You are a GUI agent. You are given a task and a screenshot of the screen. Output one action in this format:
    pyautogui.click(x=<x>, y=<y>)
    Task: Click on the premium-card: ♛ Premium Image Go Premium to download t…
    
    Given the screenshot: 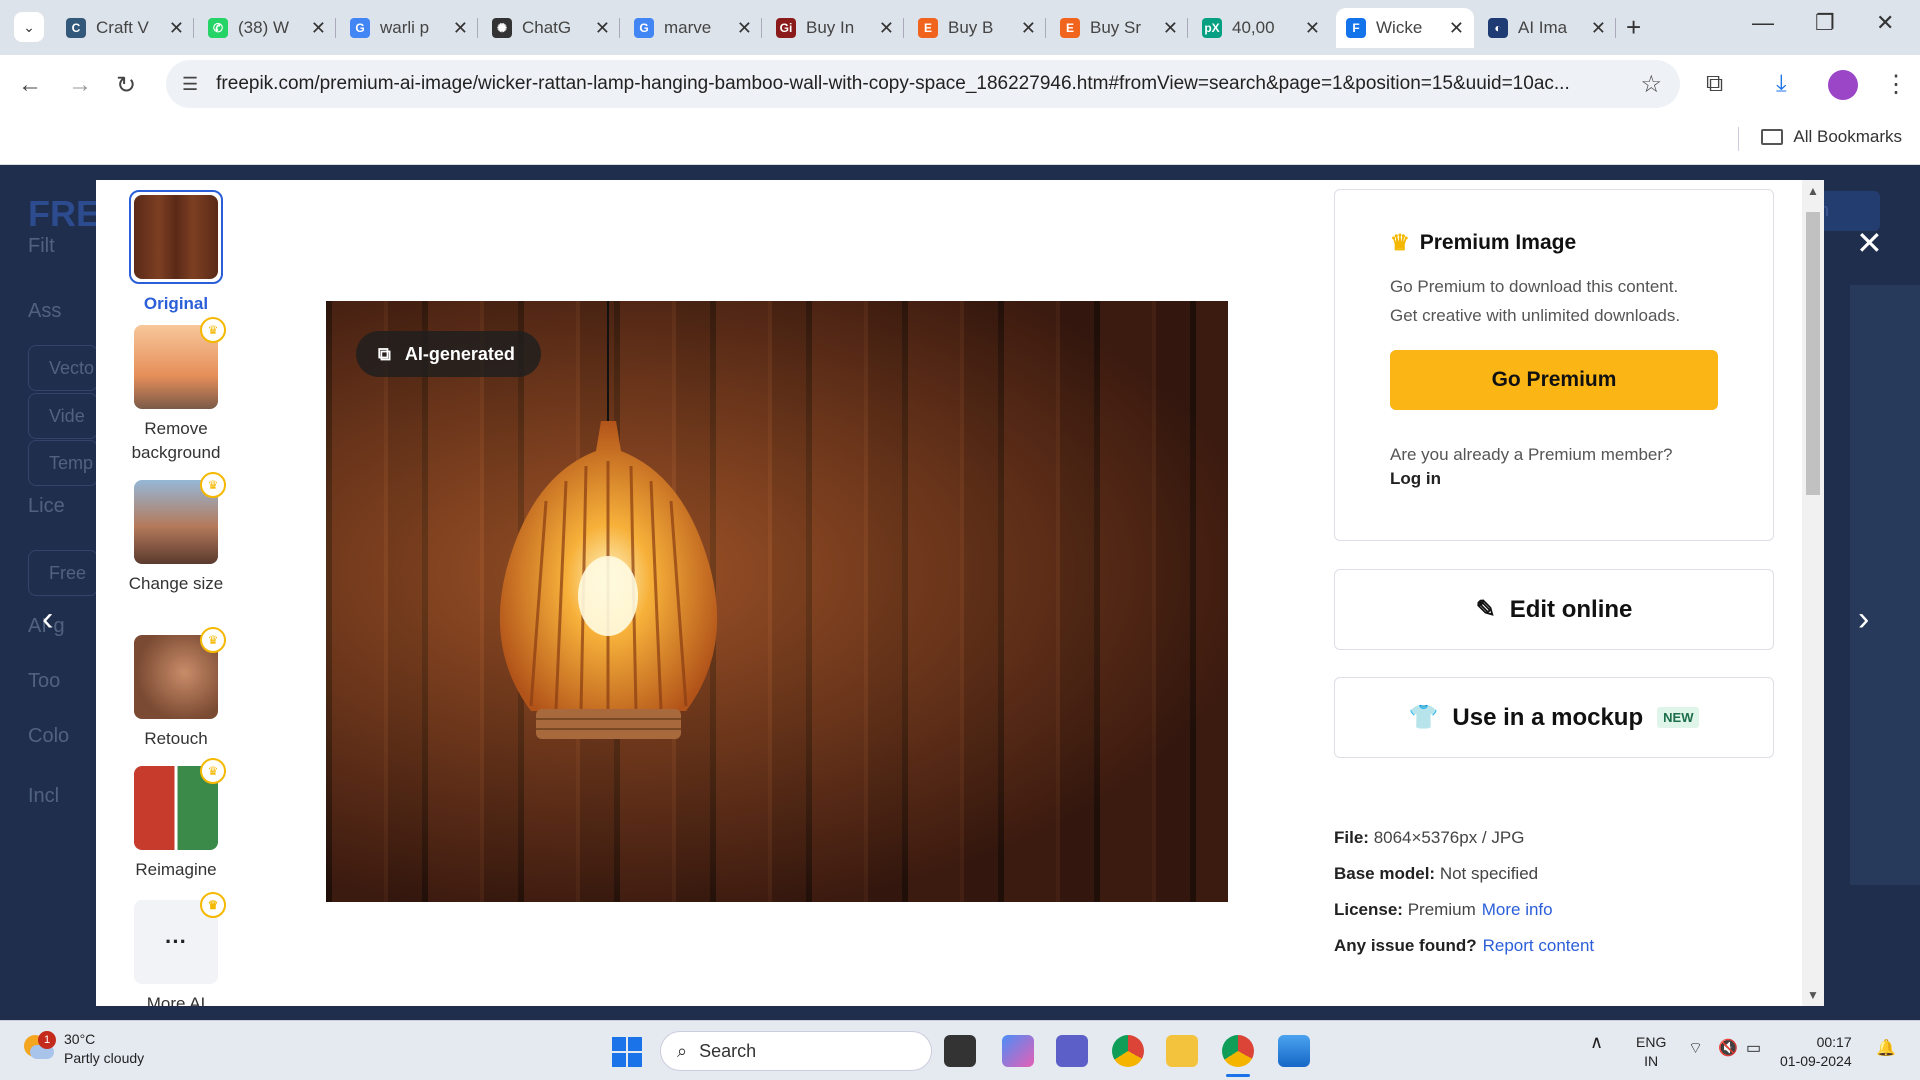 What is the action you would take?
    pyautogui.click(x=1554, y=365)
    